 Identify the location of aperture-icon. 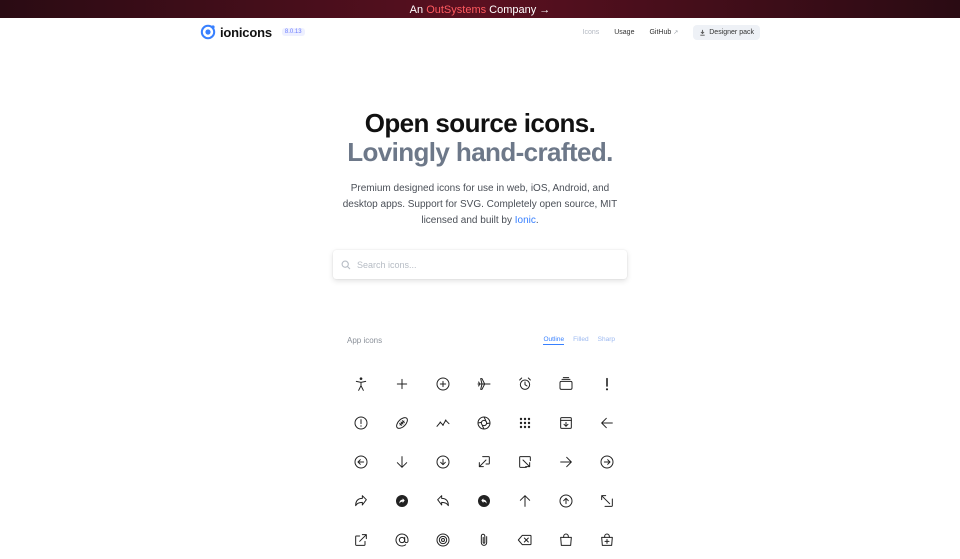
(483, 422).